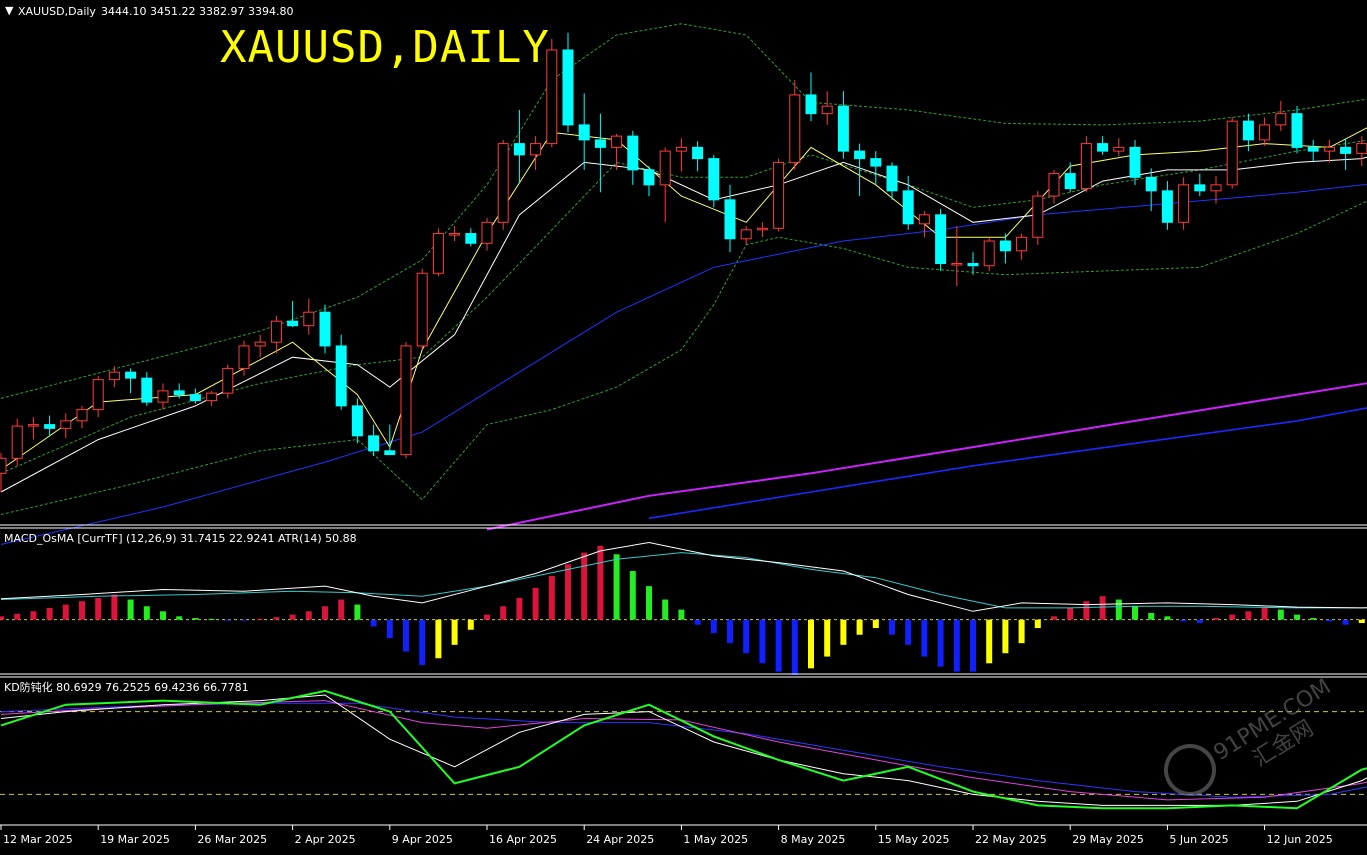 The image size is (1367, 855). I want to click on symbol-label: XAUUSD,Daily, so click(57, 11).